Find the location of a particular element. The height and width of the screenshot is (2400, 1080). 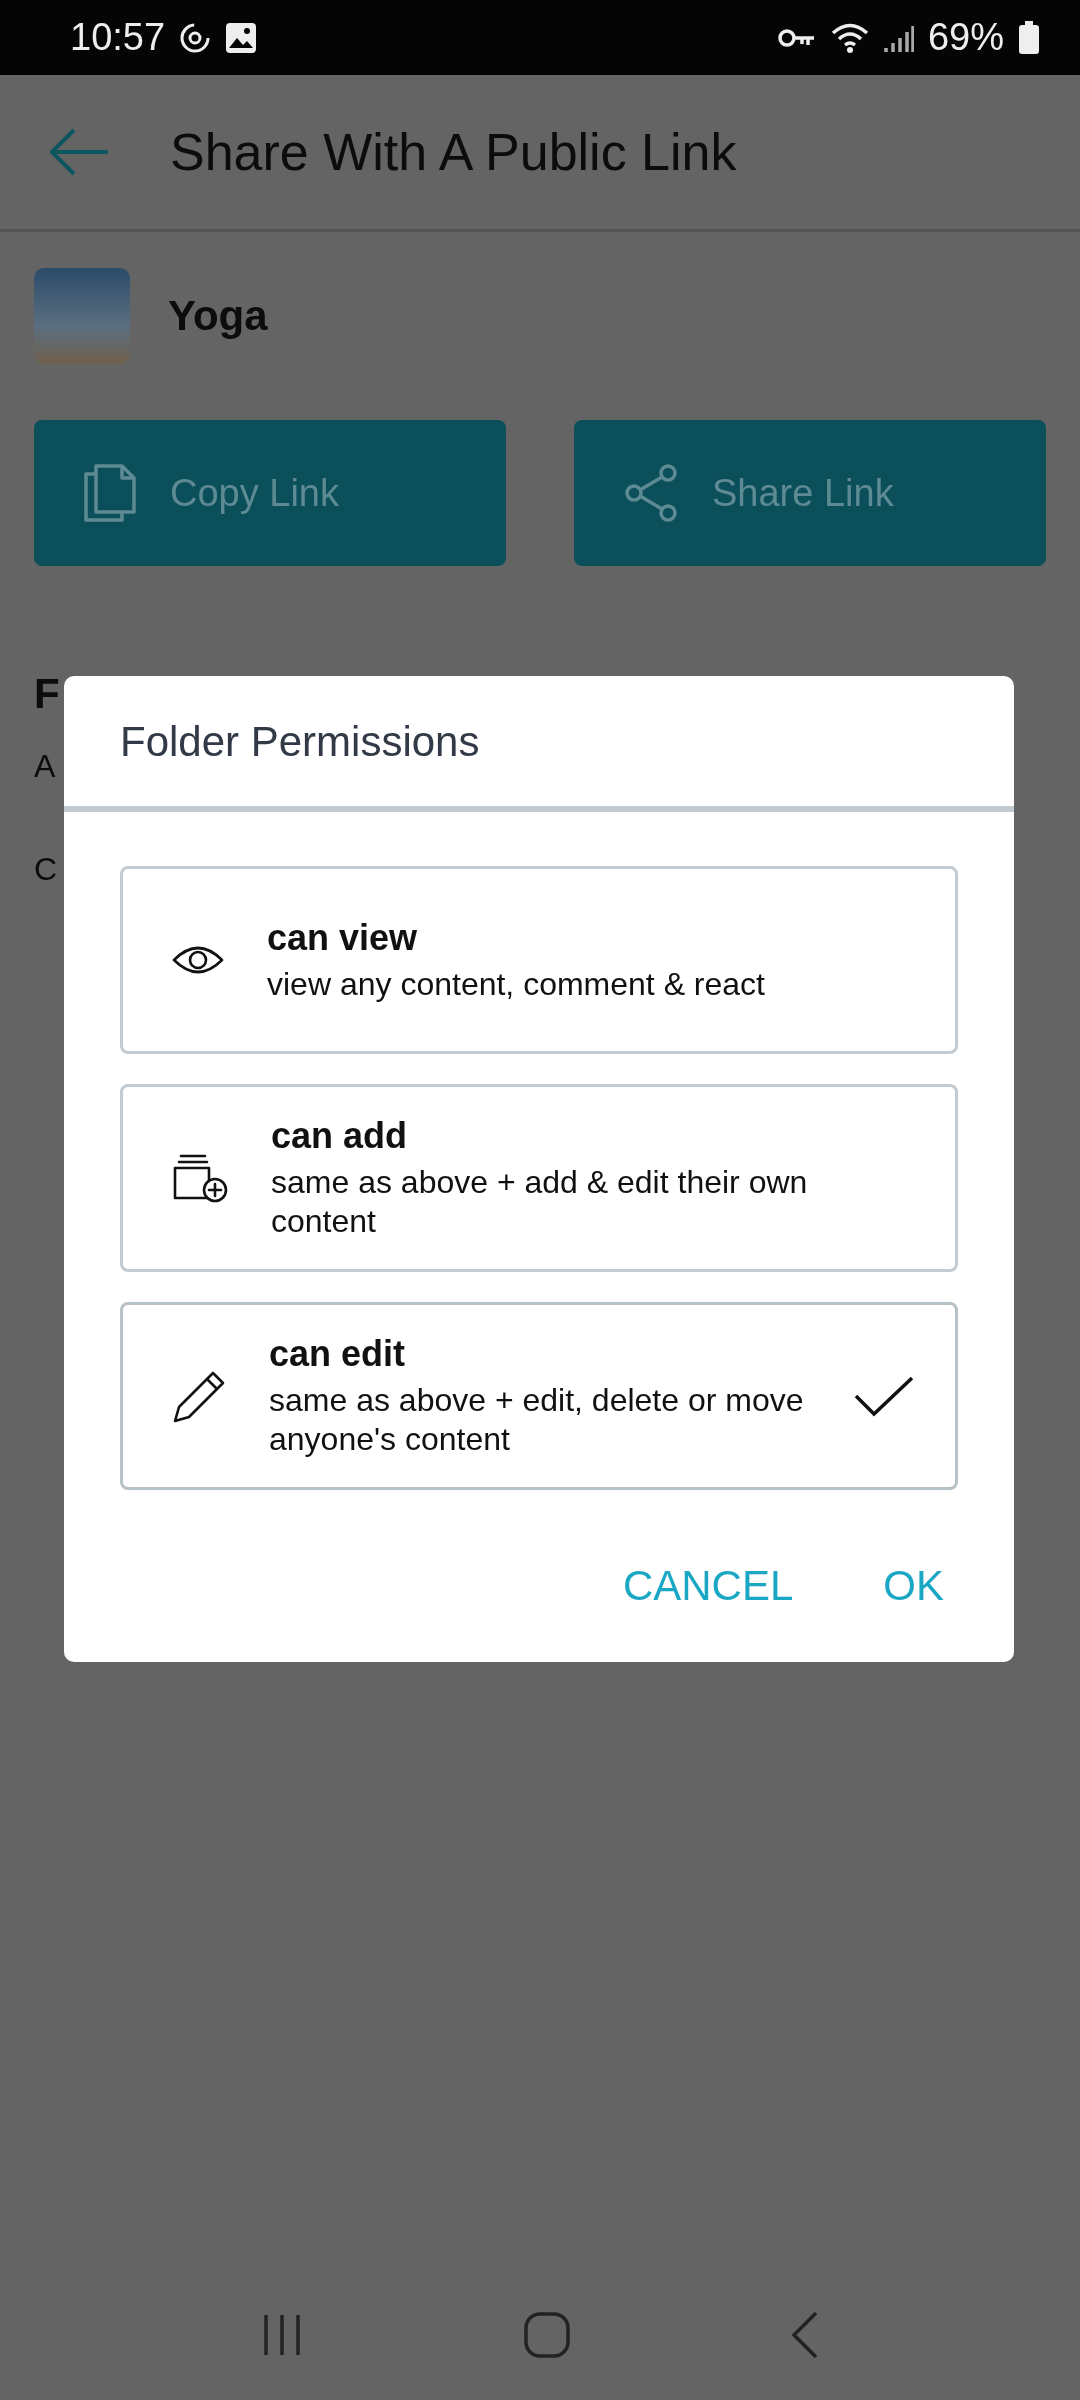

back-arrow-icon is located at coordinates (79, 152).